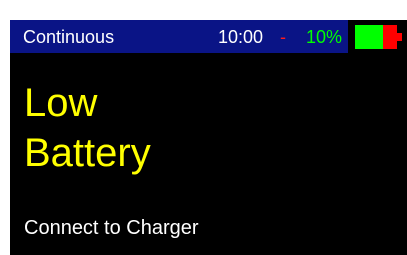 The width and height of the screenshot is (407, 255). Describe the element at coordinates (399, 37) in the screenshot. I see `battery-terminal` at that location.